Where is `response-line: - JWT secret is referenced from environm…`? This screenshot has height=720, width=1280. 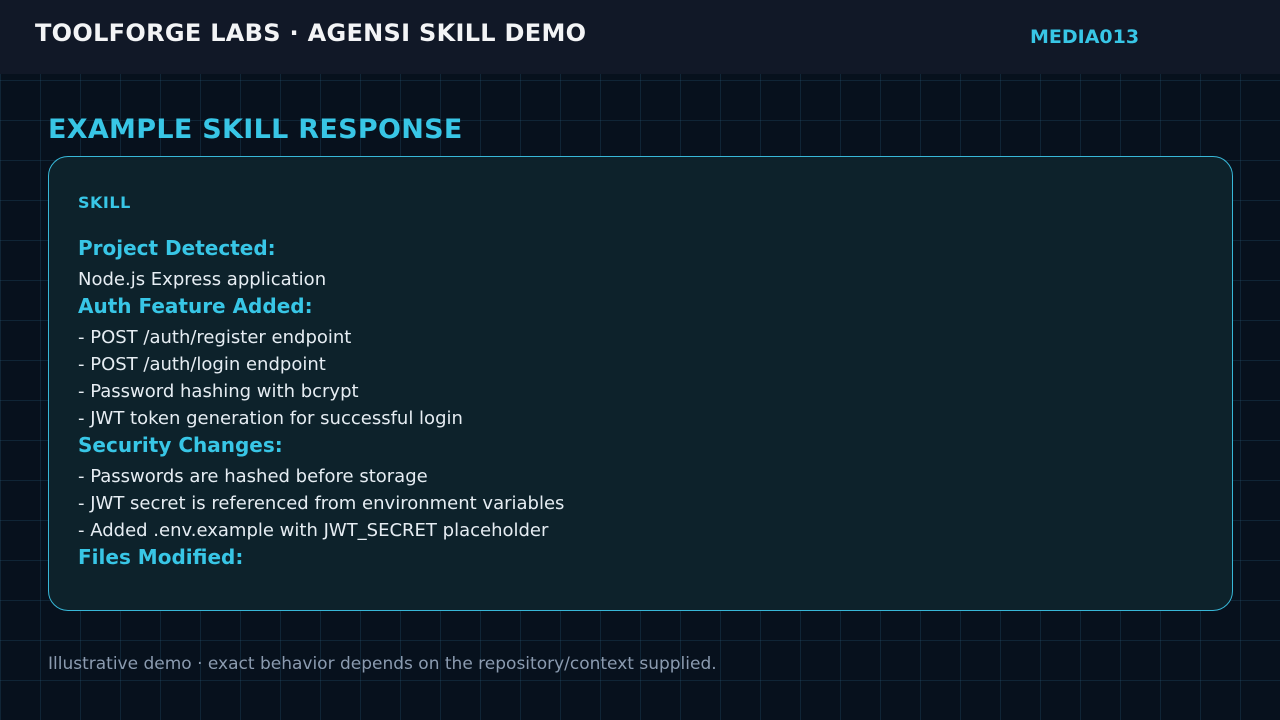 response-line: - JWT secret is referenced from environm… is located at coordinates (321, 503).